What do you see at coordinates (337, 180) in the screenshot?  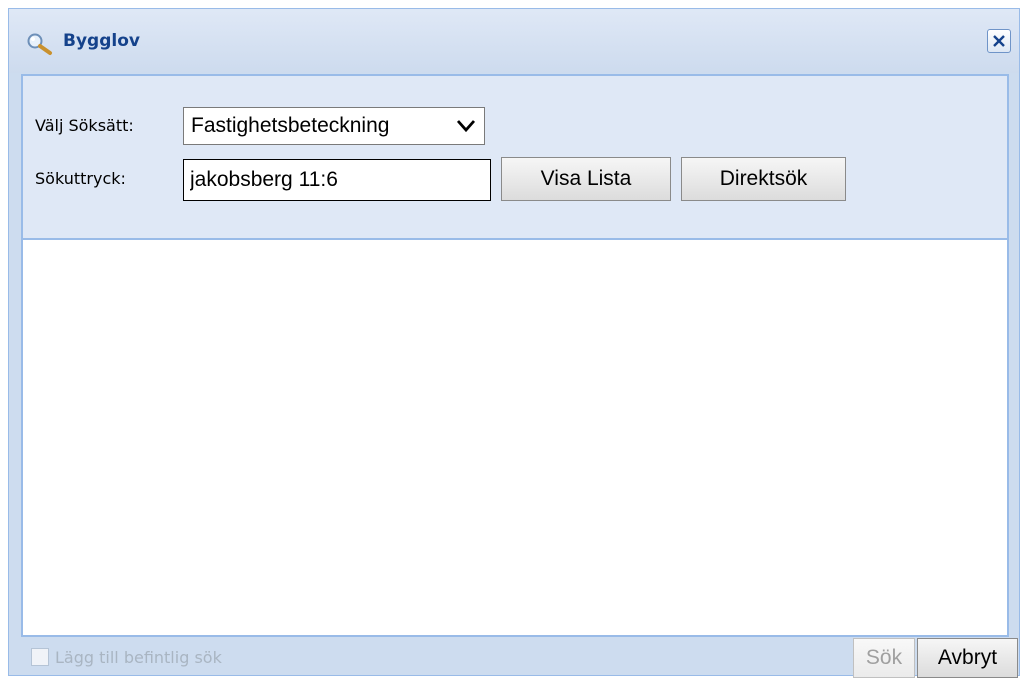 I see `search-expression-input` at bounding box center [337, 180].